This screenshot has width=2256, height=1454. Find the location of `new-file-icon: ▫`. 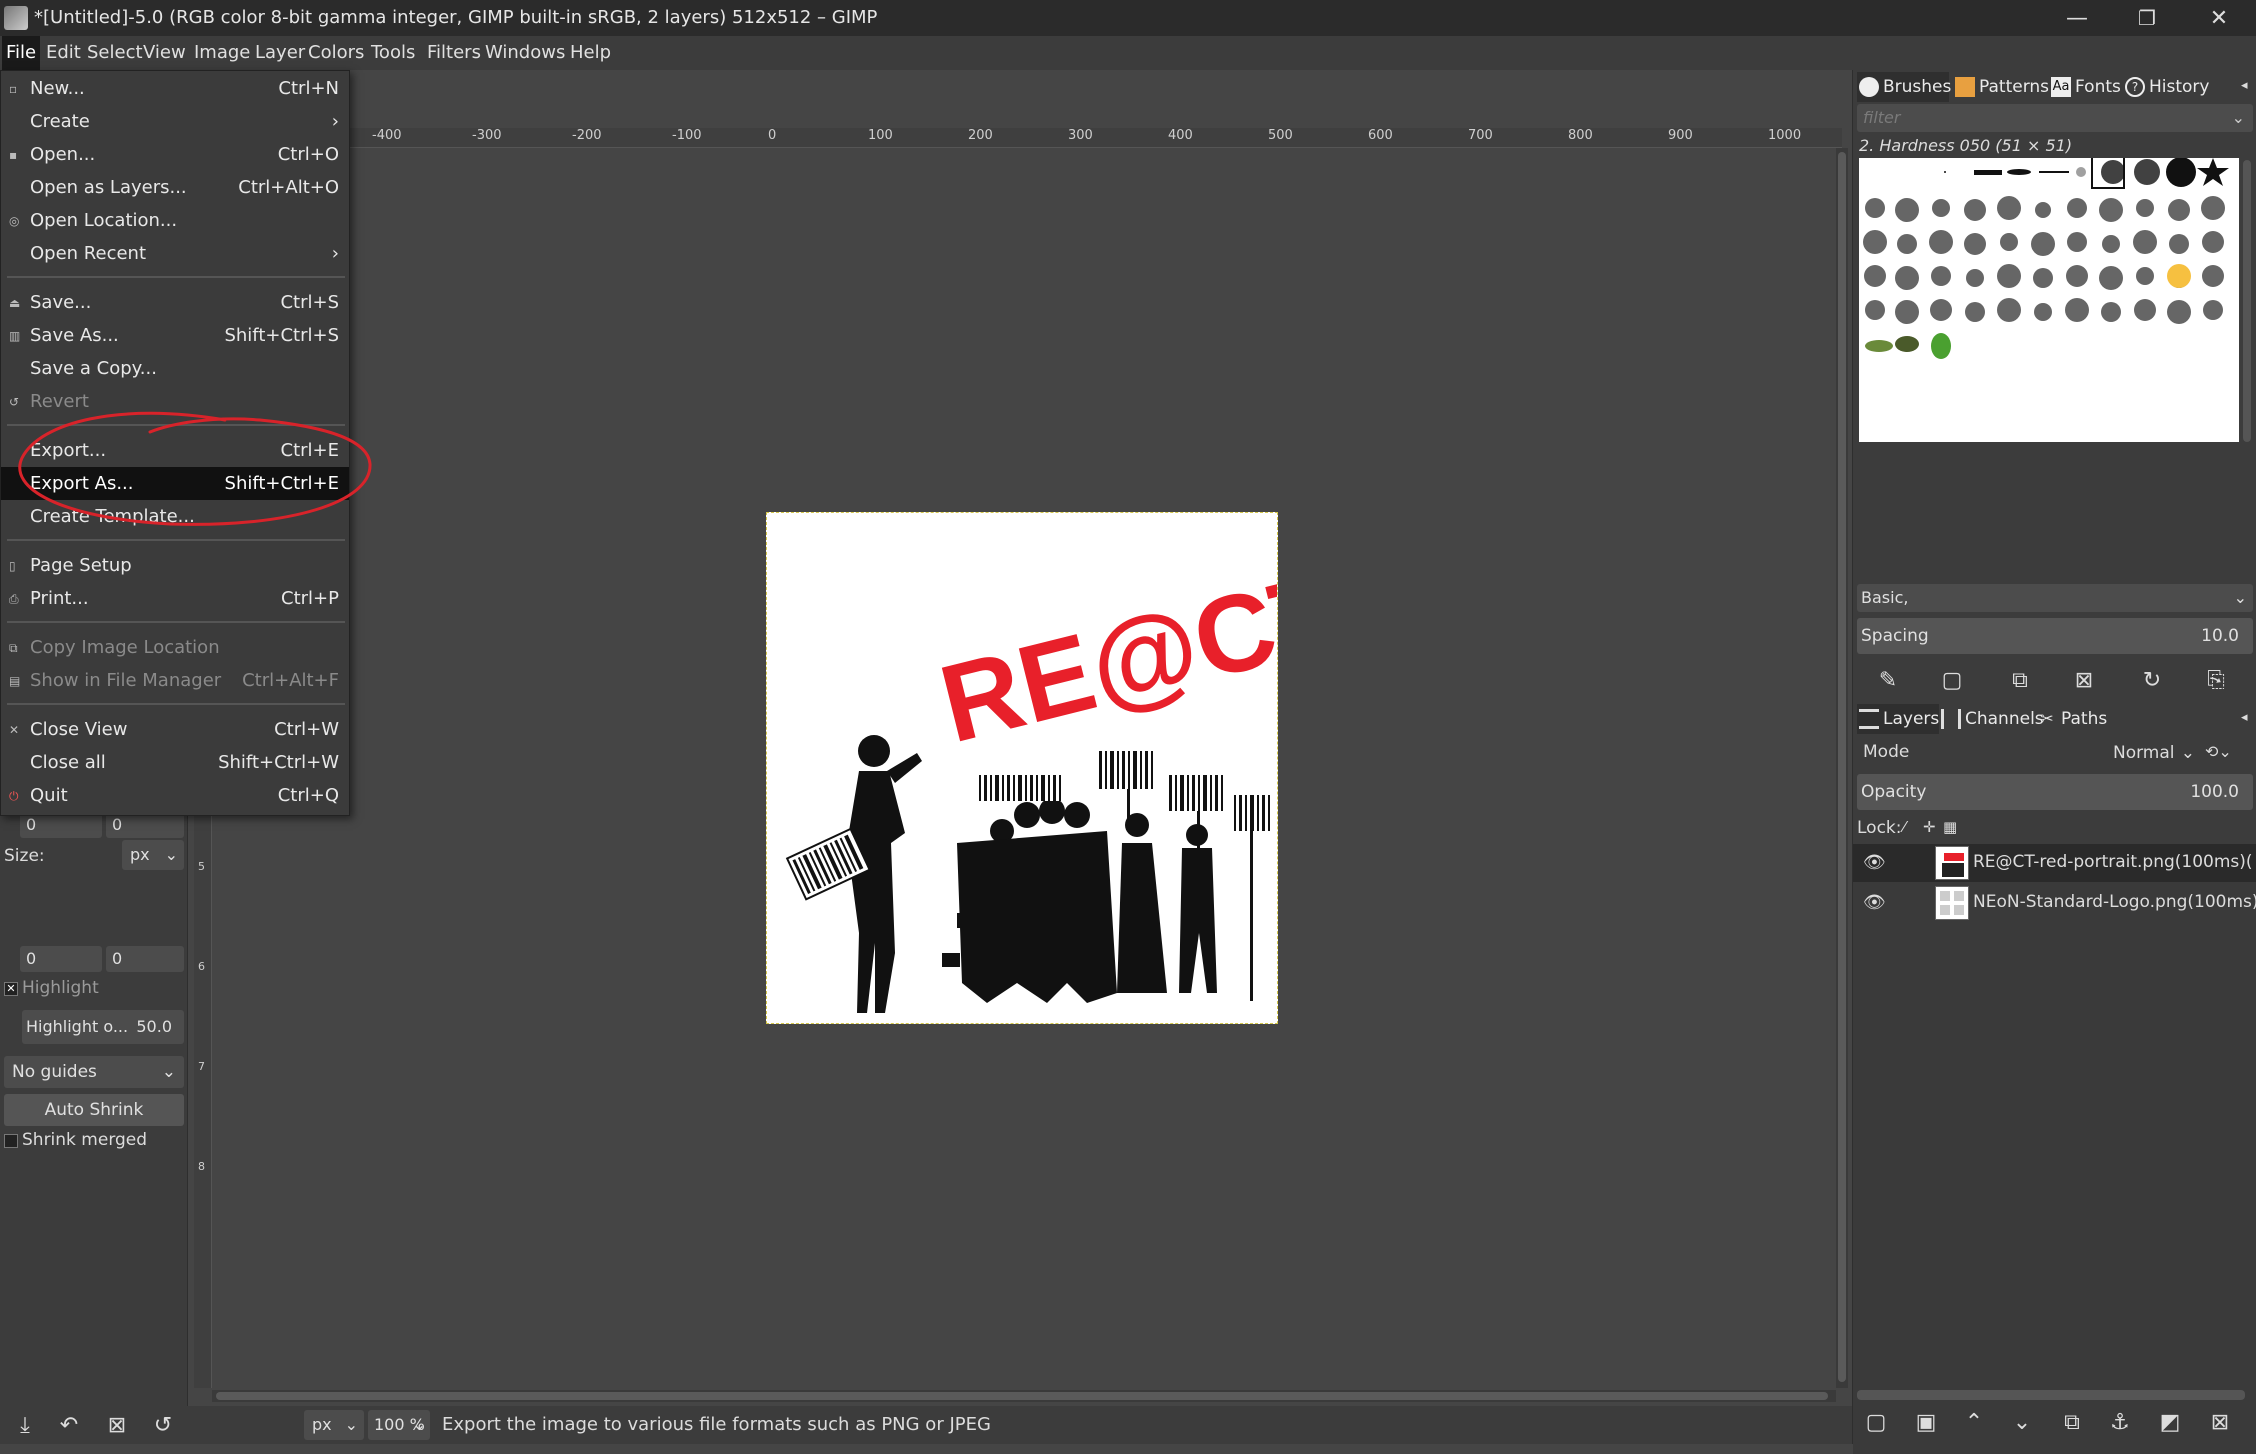

new-file-icon: ▫ is located at coordinates (13, 89).